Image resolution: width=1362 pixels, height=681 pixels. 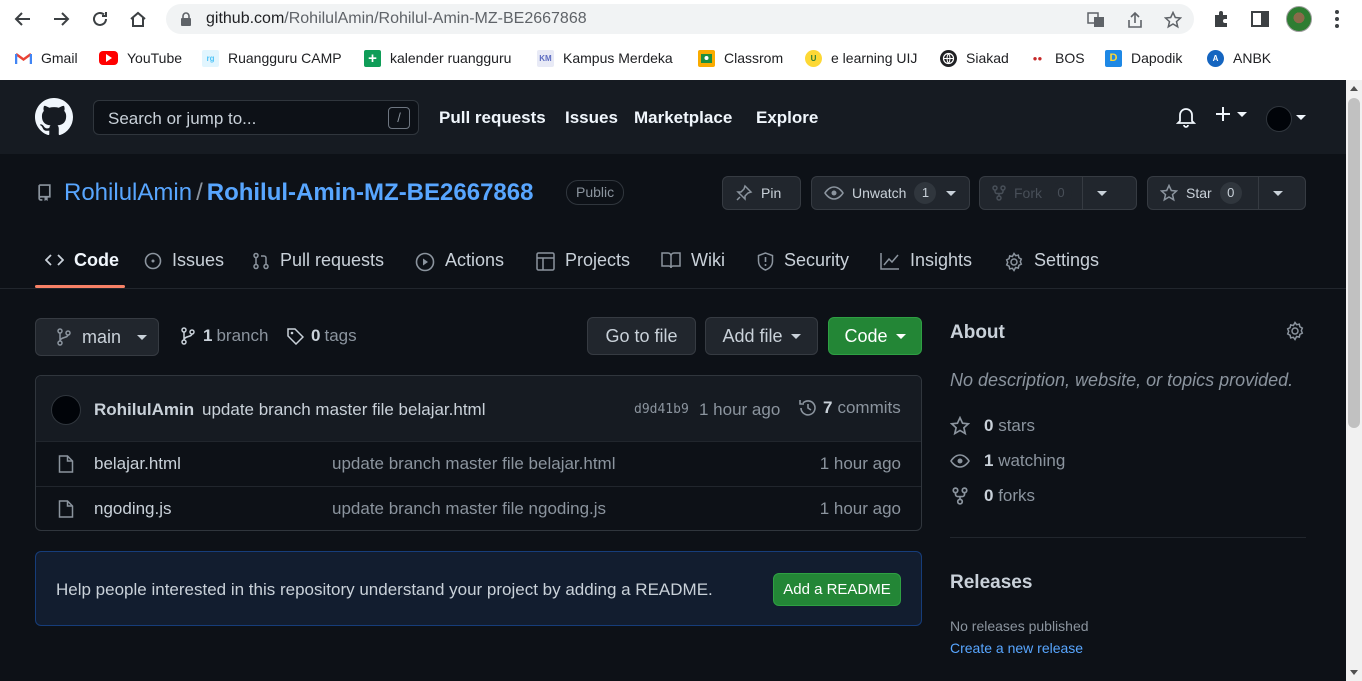 I want to click on bookmark-kampus-merdeka: KM Kampus Merdeka, so click(x=605, y=58).